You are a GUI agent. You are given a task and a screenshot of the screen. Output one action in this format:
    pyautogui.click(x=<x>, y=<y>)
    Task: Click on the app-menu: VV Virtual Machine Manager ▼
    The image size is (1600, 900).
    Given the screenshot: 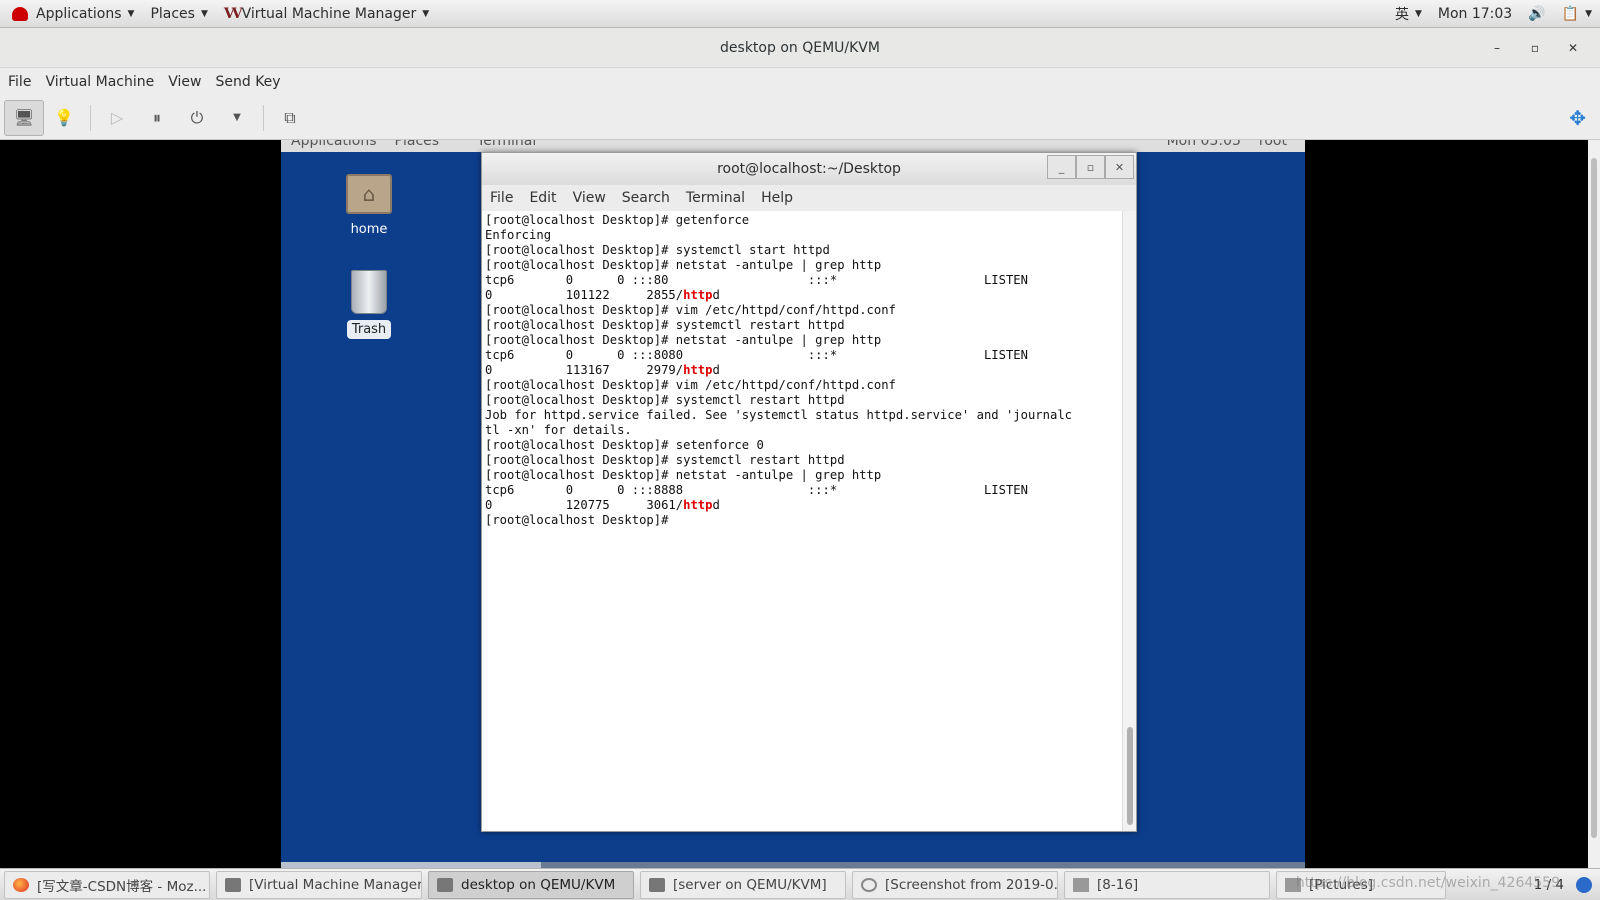 What is the action you would take?
    pyautogui.click(x=326, y=14)
    